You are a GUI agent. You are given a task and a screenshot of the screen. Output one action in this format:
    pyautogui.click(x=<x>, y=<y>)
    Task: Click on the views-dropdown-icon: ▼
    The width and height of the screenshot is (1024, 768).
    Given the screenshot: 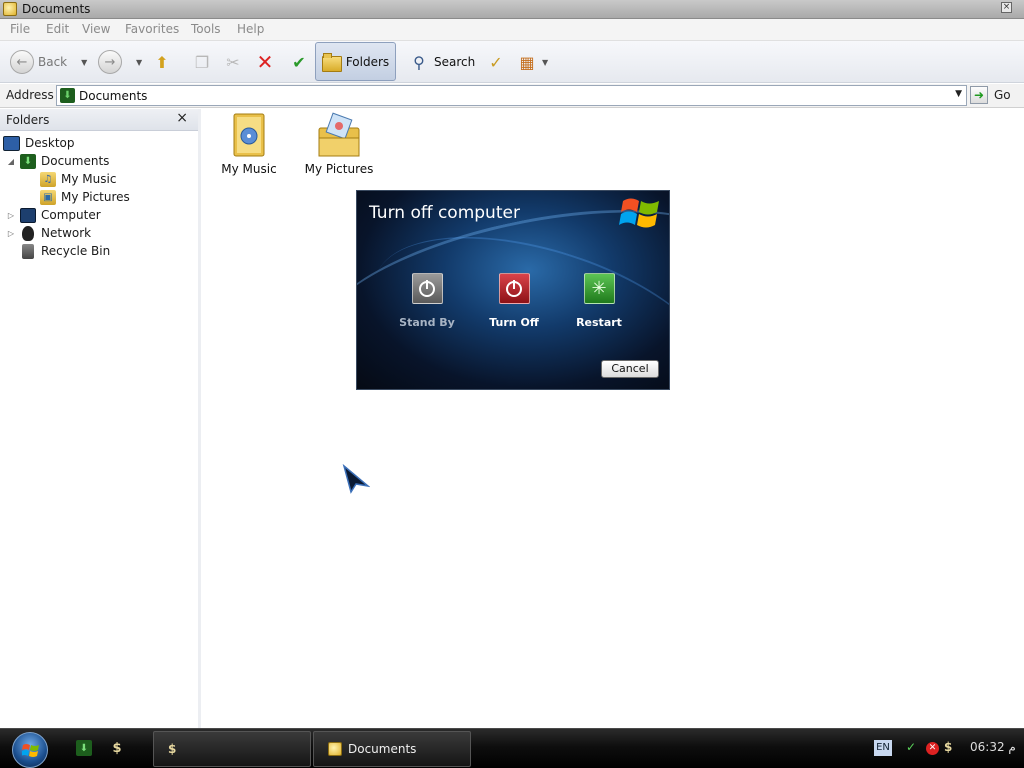 What is the action you would take?
    pyautogui.click(x=545, y=62)
    